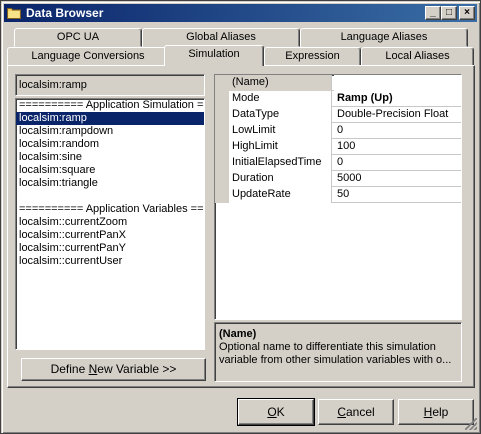  I want to click on window-title: Data Browser, so click(65, 13).